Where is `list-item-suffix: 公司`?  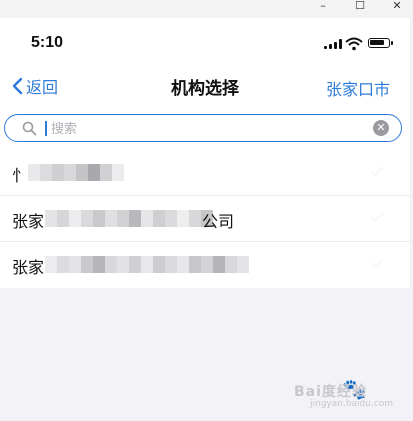 list-item-suffix: 公司 is located at coordinates (218, 221).